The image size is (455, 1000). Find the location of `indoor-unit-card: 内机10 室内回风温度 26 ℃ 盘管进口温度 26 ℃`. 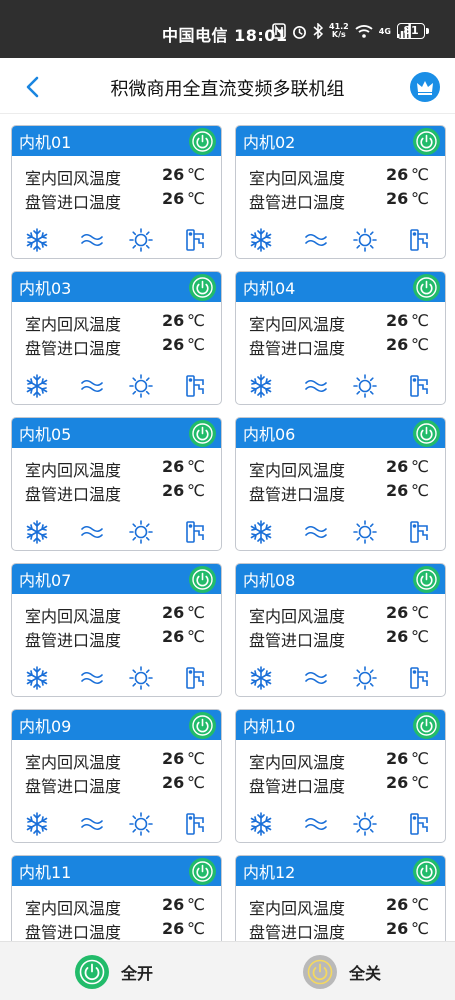

indoor-unit-card: 内机10 室内回风温度 26 ℃ 盘管进口温度 26 ℃ is located at coordinates (340, 776).